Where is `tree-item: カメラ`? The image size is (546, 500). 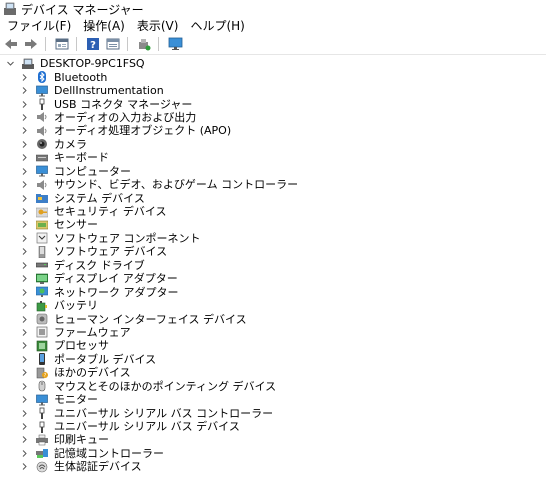
tree-item: カメラ is located at coordinates (273, 144).